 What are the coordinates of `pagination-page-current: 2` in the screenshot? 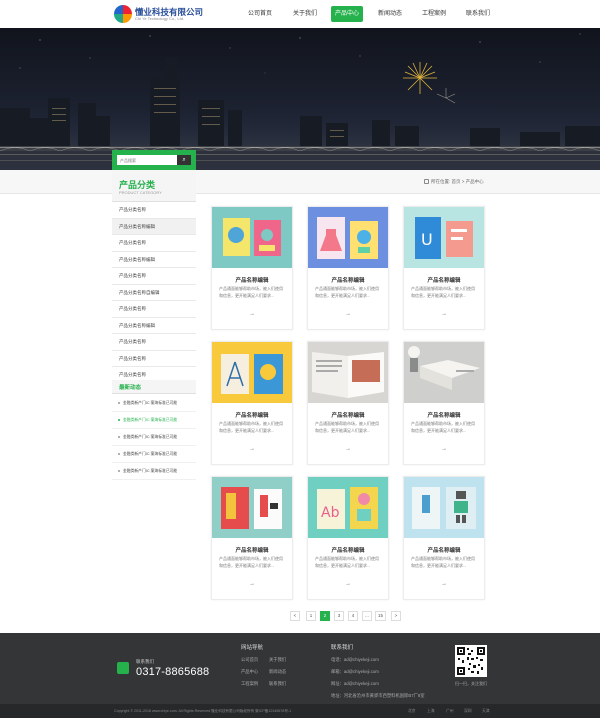 It's located at (325, 616).